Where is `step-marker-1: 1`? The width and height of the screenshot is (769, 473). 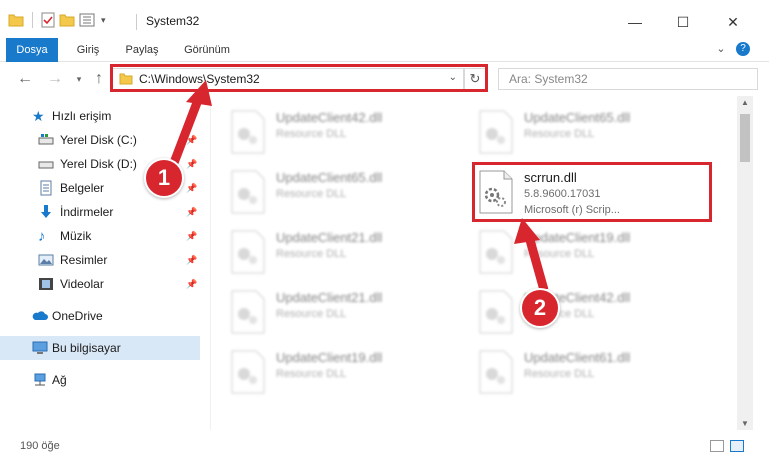 step-marker-1: 1 is located at coordinates (164, 178).